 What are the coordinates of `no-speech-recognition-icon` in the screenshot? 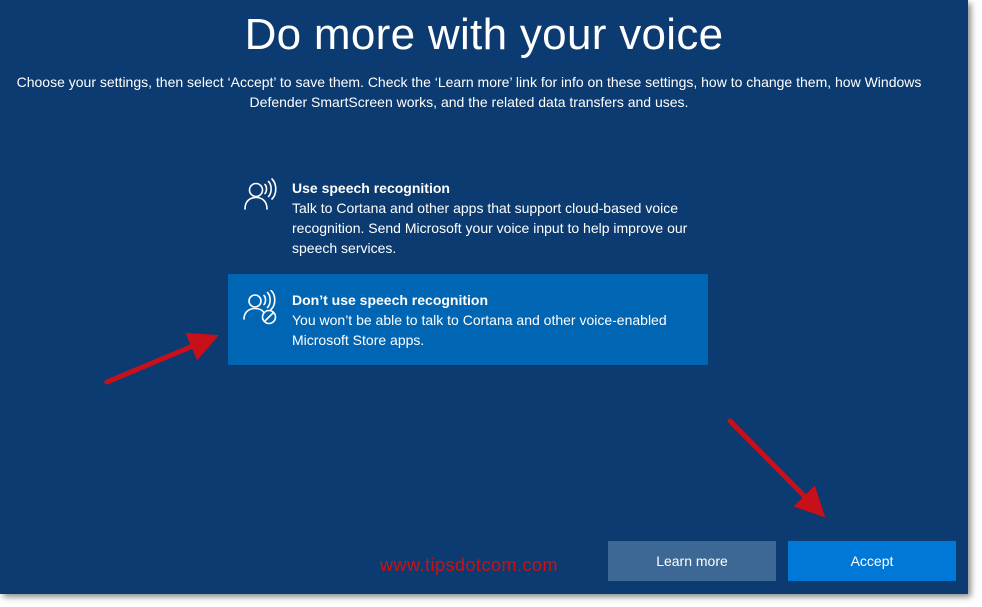 It's located at (262, 307).